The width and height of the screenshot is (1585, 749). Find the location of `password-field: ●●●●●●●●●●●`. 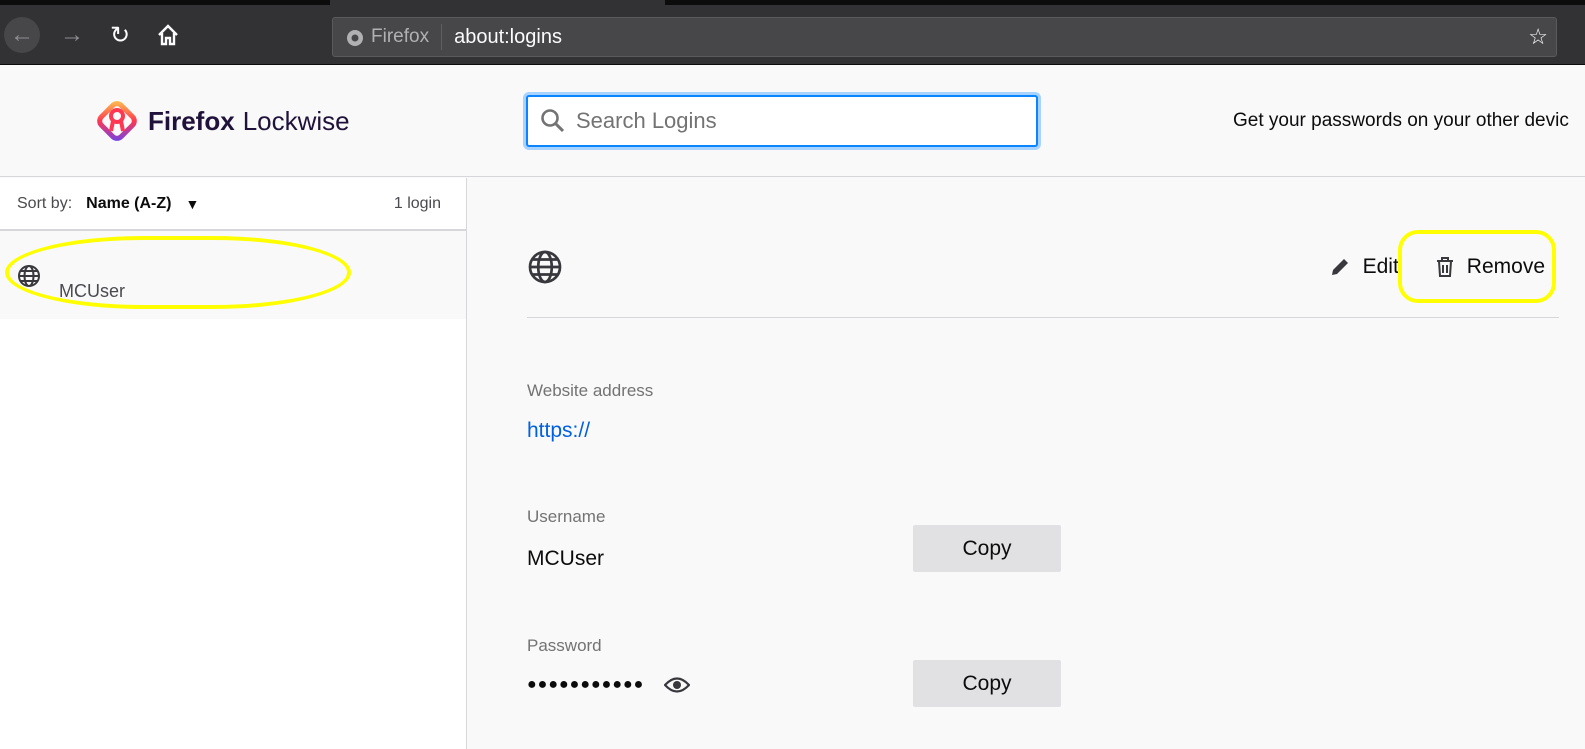

password-field: ●●●●●●●●●●● is located at coordinates (609, 685).